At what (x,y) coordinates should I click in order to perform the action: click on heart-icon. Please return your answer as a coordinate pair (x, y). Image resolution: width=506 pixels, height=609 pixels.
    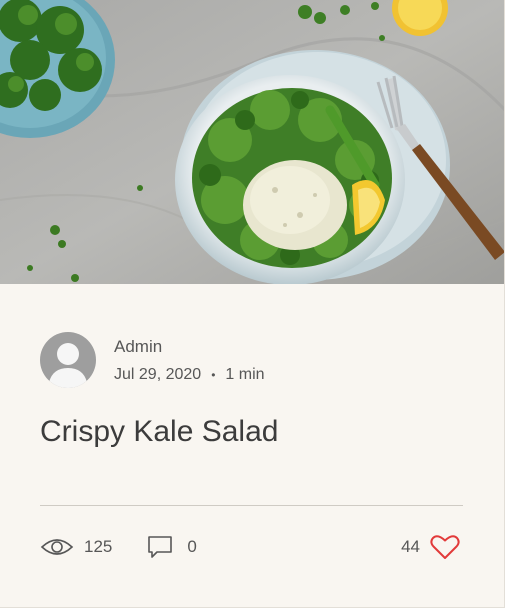
    Looking at the image, I should click on (445, 547).